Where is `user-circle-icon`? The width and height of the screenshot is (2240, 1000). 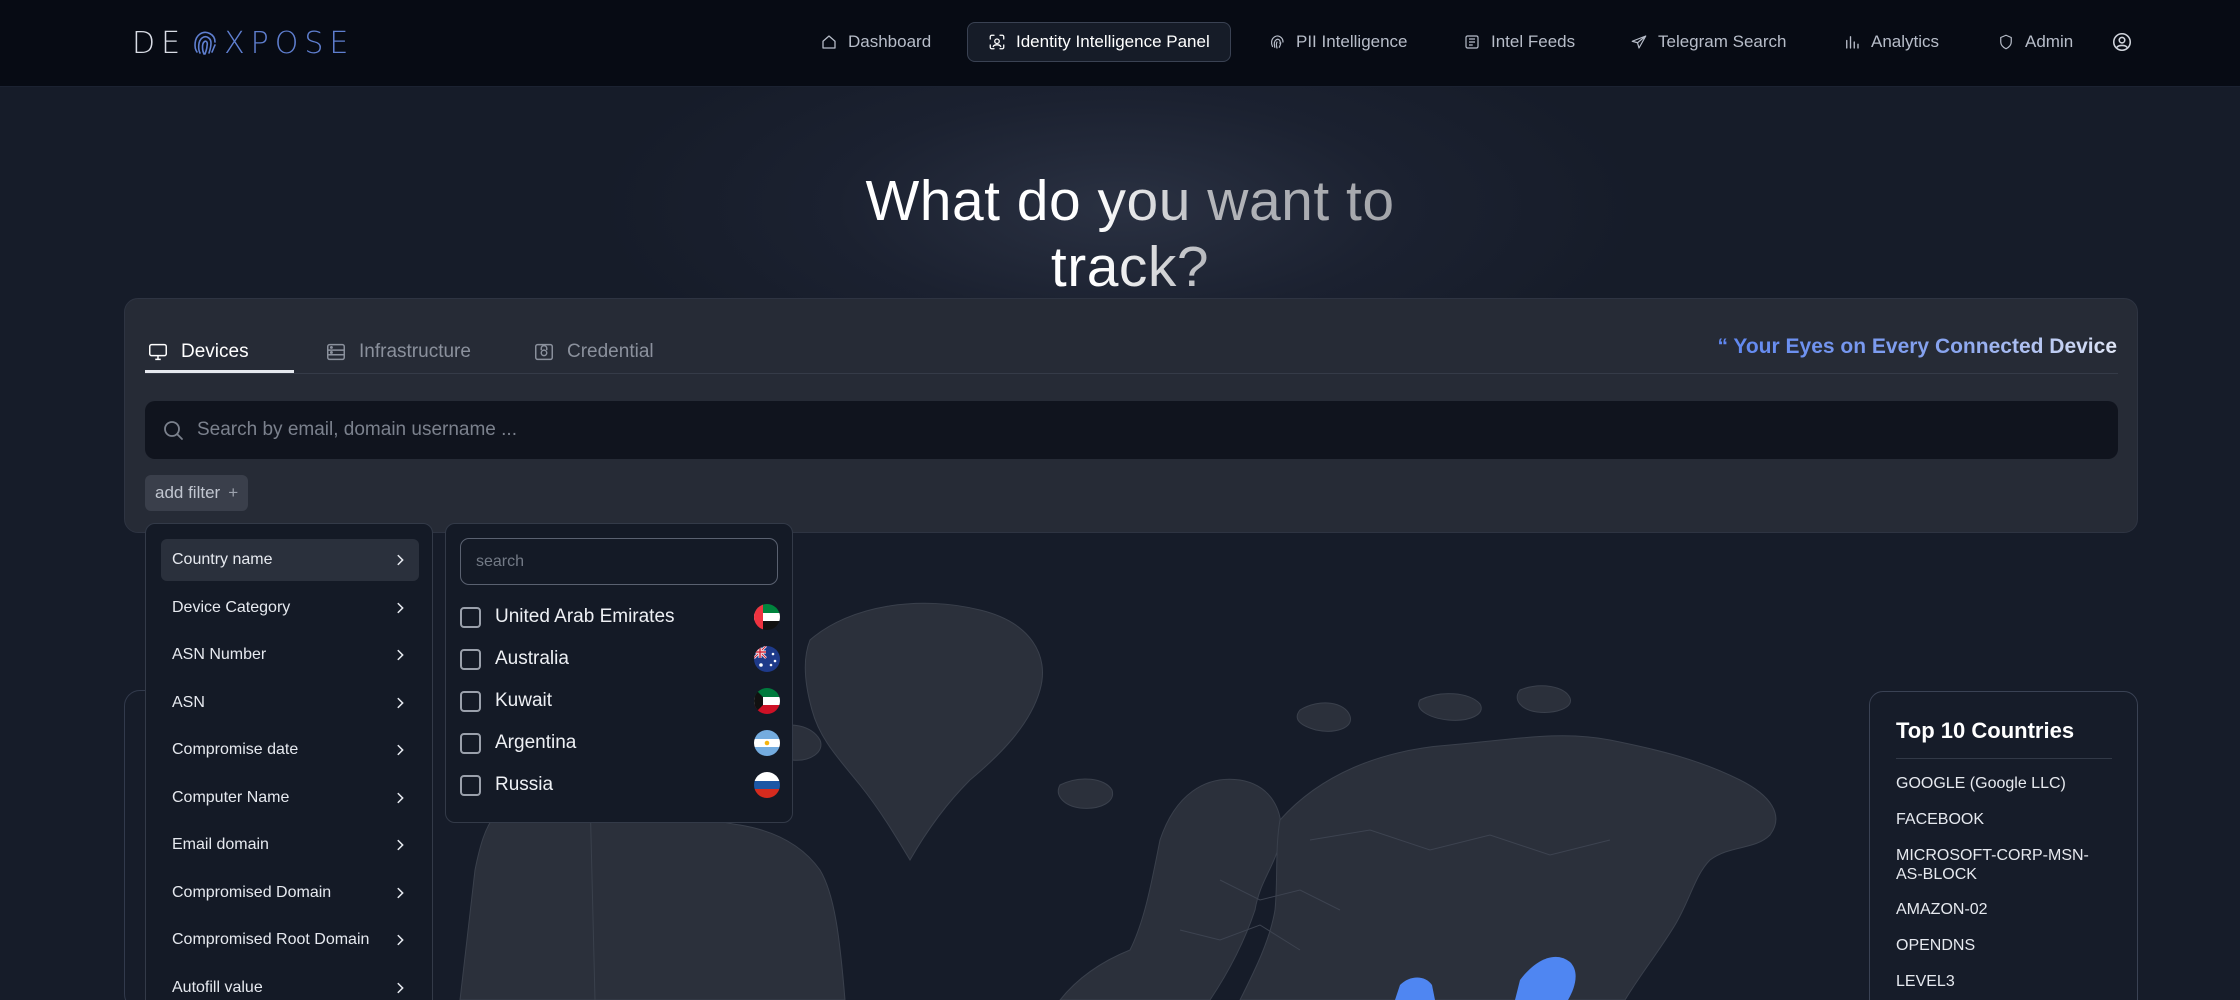
user-circle-icon is located at coordinates (2122, 42).